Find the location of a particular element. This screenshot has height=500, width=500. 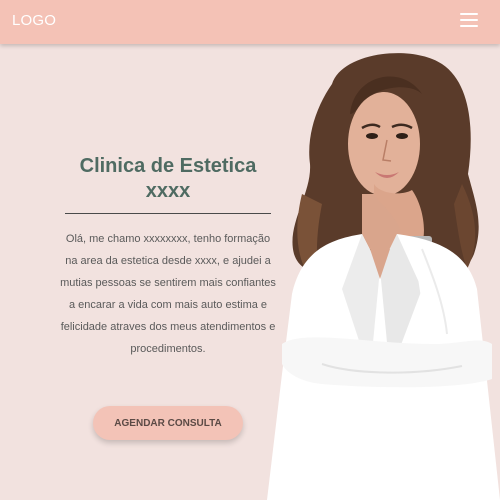

page-title: Clinica de Estetica xxxx is located at coordinates (168, 179).